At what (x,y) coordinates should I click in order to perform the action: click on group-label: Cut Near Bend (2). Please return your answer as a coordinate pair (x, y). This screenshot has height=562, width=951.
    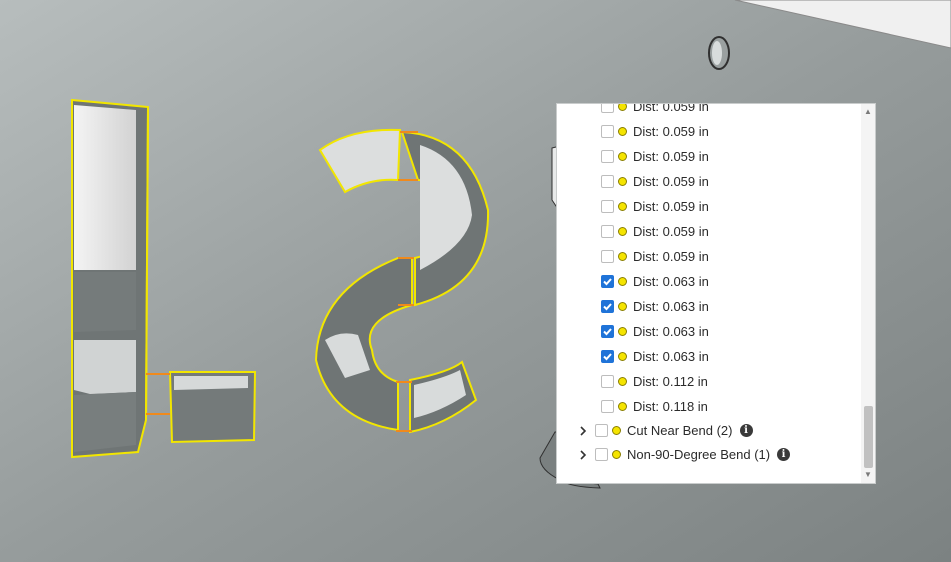
    Looking at the image, I should click on (680, 430).